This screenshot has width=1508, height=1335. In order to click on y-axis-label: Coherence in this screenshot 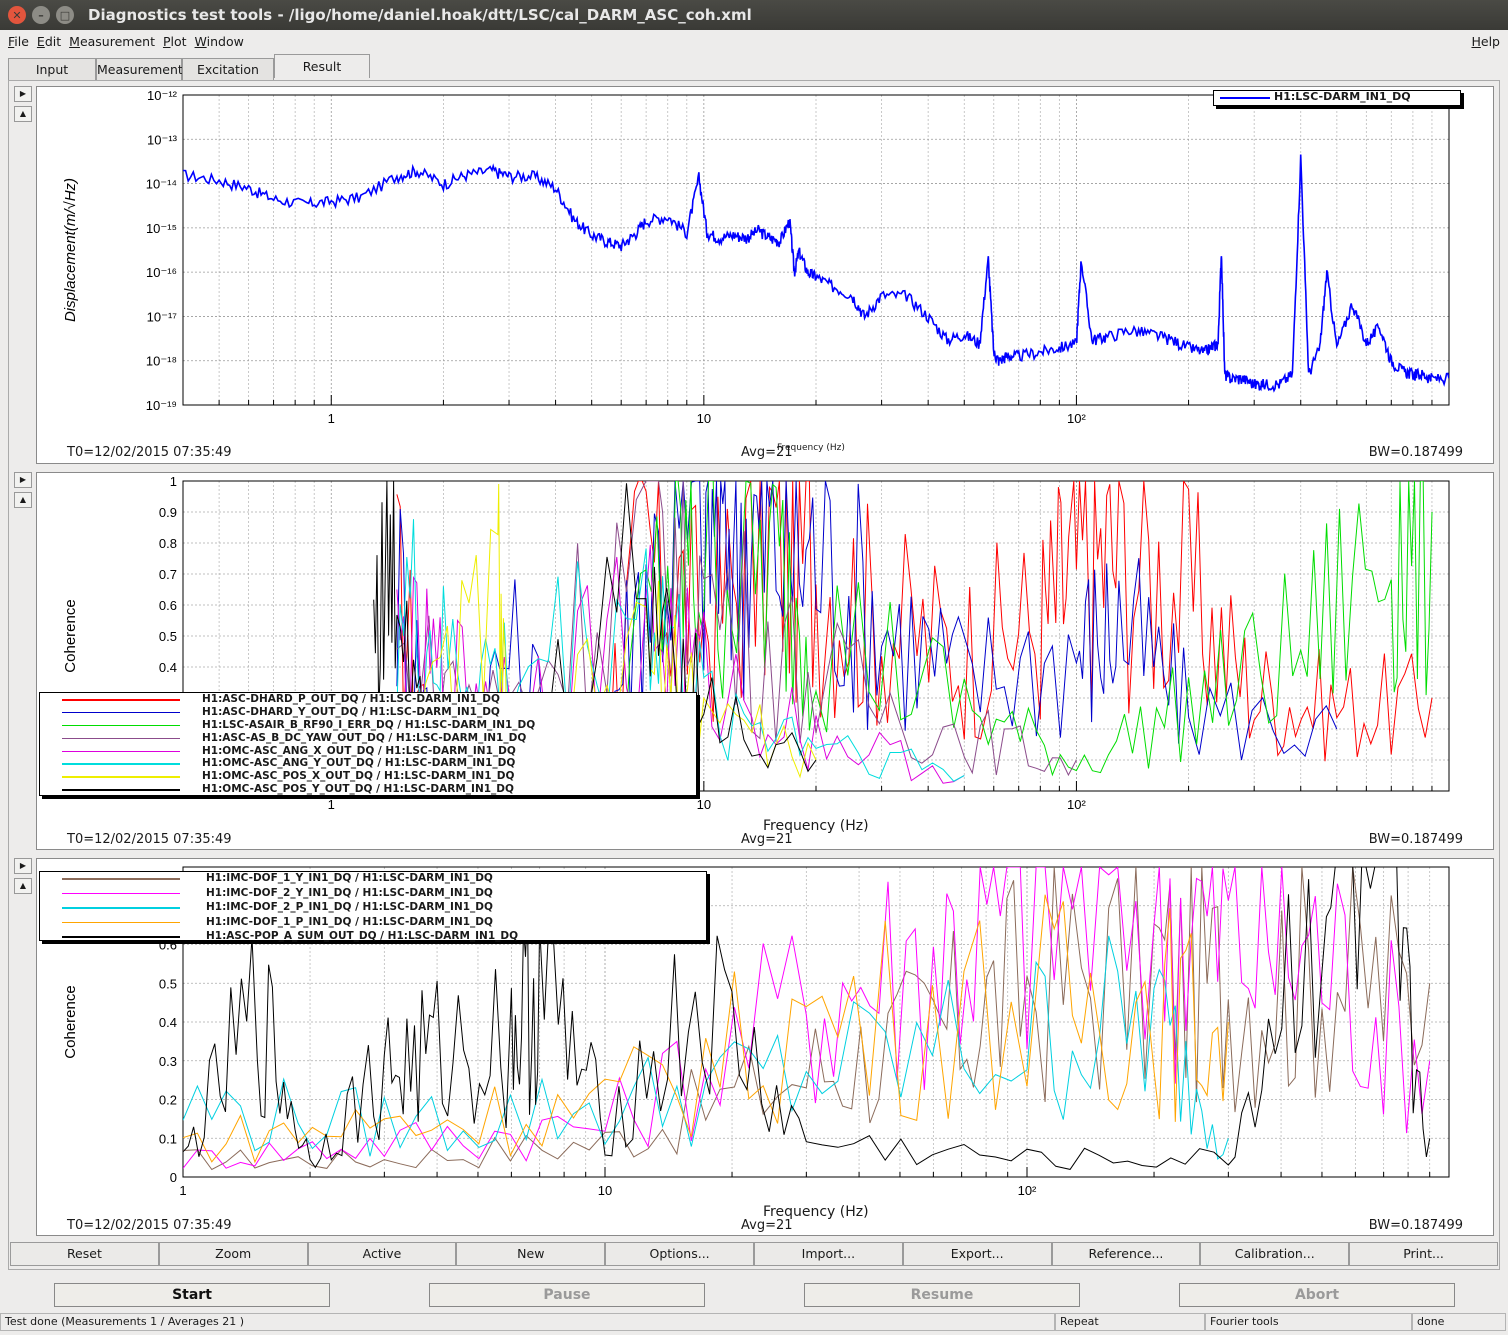, I will do `click(70, 635)`.